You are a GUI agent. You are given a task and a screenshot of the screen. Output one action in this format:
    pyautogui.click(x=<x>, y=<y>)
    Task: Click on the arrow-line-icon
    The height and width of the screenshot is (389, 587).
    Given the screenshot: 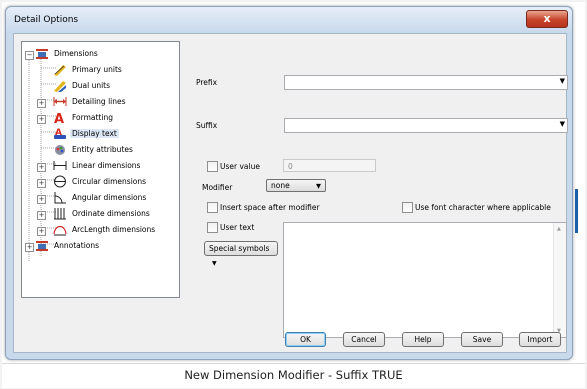 What is the action you would take?
    pyautogui.click(x=60, y=101)
    